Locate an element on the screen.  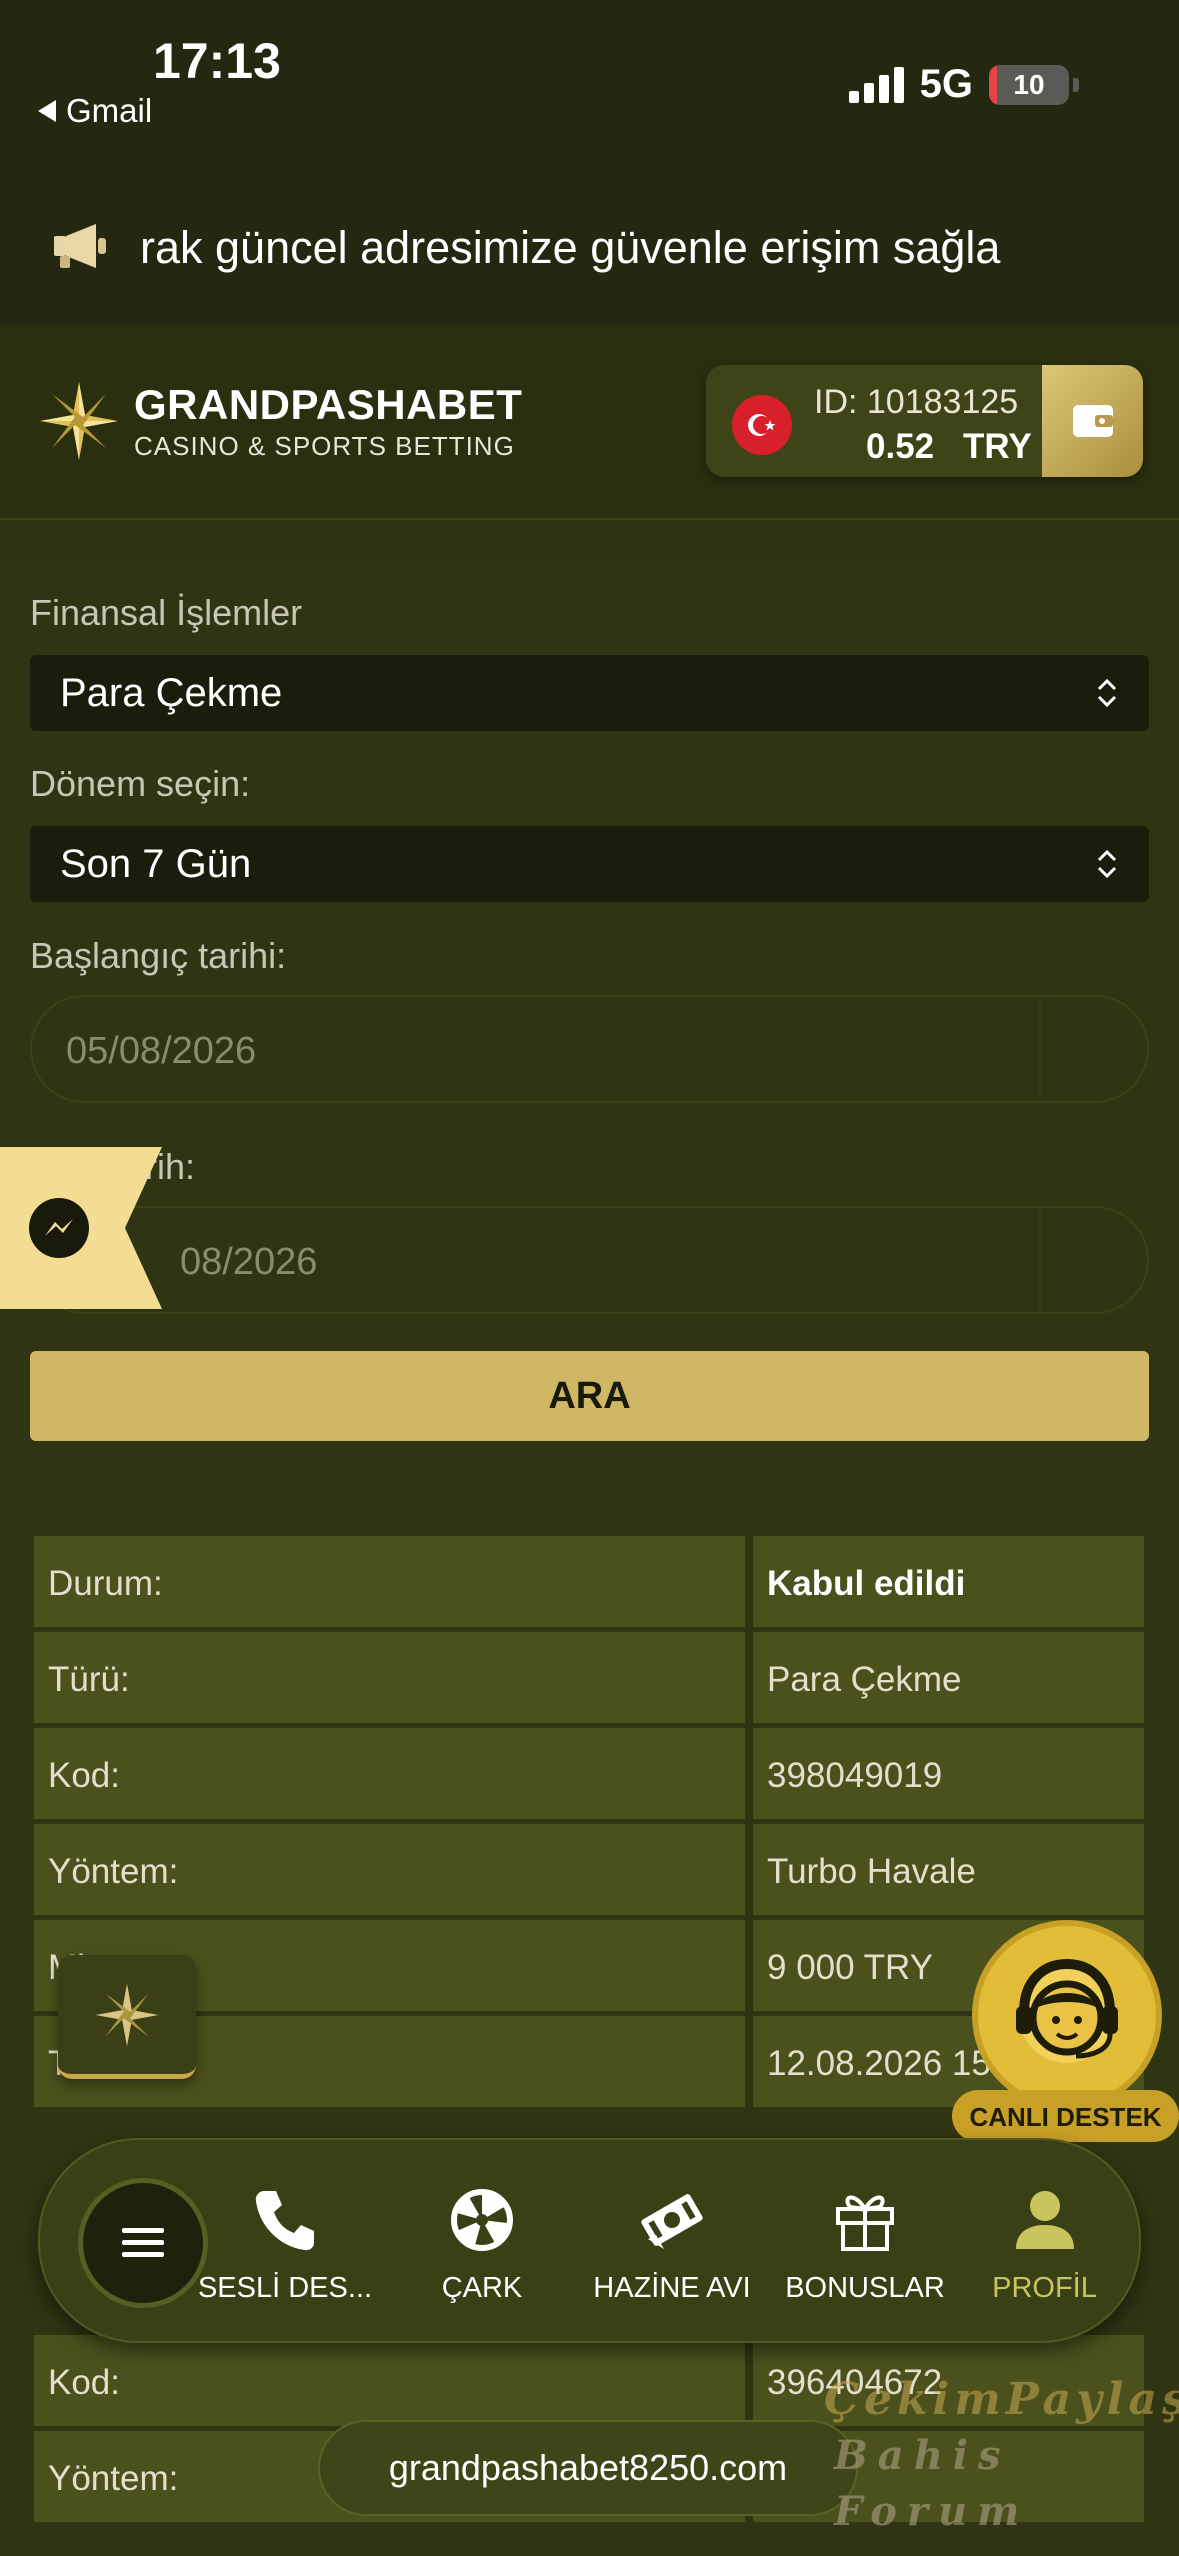
period-value: Son 7 Gün is located at coordinates (156, 864).